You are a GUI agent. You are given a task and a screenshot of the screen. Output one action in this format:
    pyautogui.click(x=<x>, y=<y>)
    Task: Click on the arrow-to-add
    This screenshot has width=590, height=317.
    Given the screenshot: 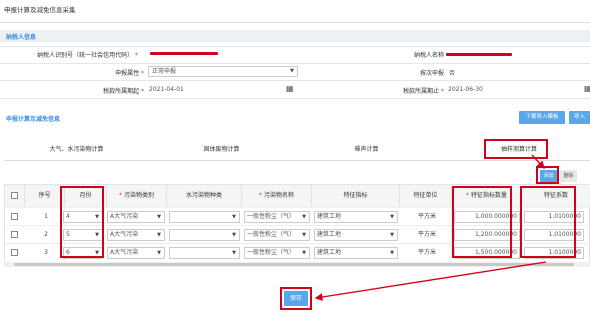 What is the action you would take?
    pyautogui.click(x=538, y=161)
    